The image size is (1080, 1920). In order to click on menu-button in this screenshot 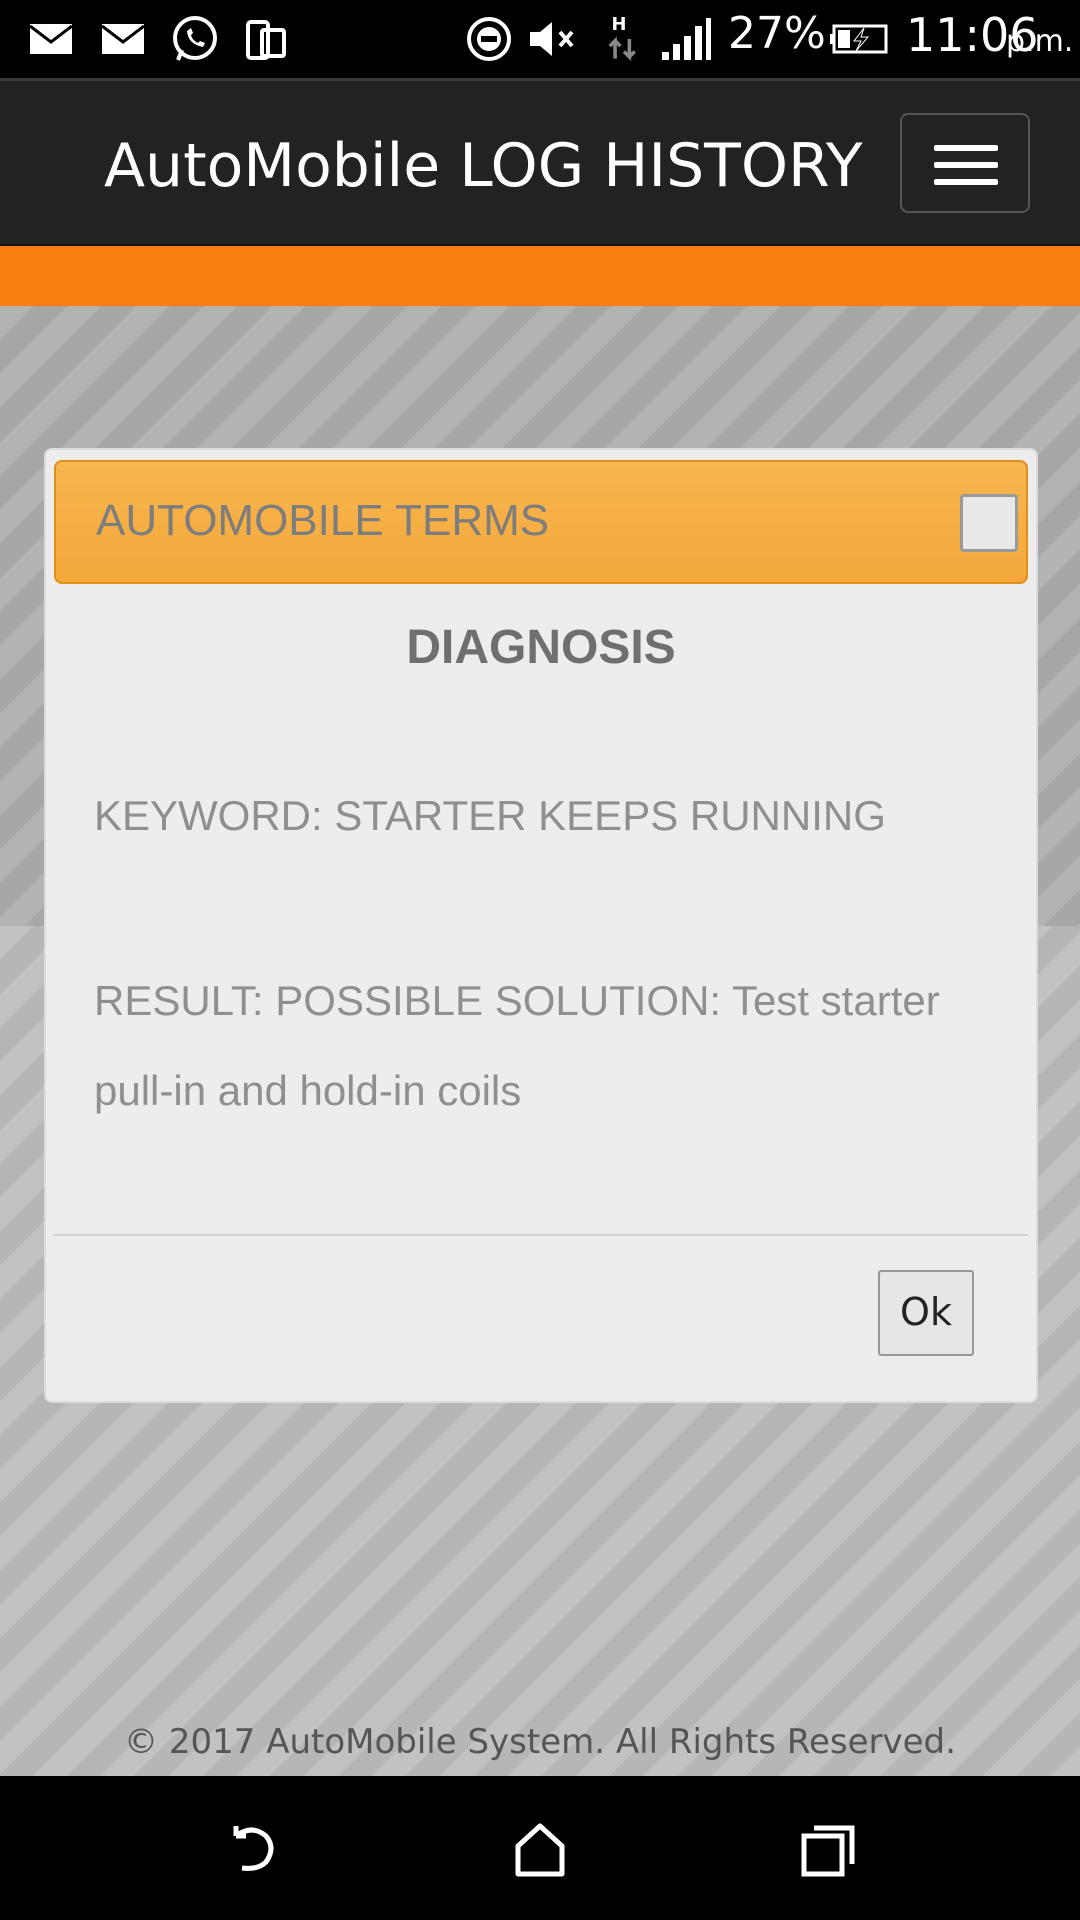, I will do `click(965, 163)`.